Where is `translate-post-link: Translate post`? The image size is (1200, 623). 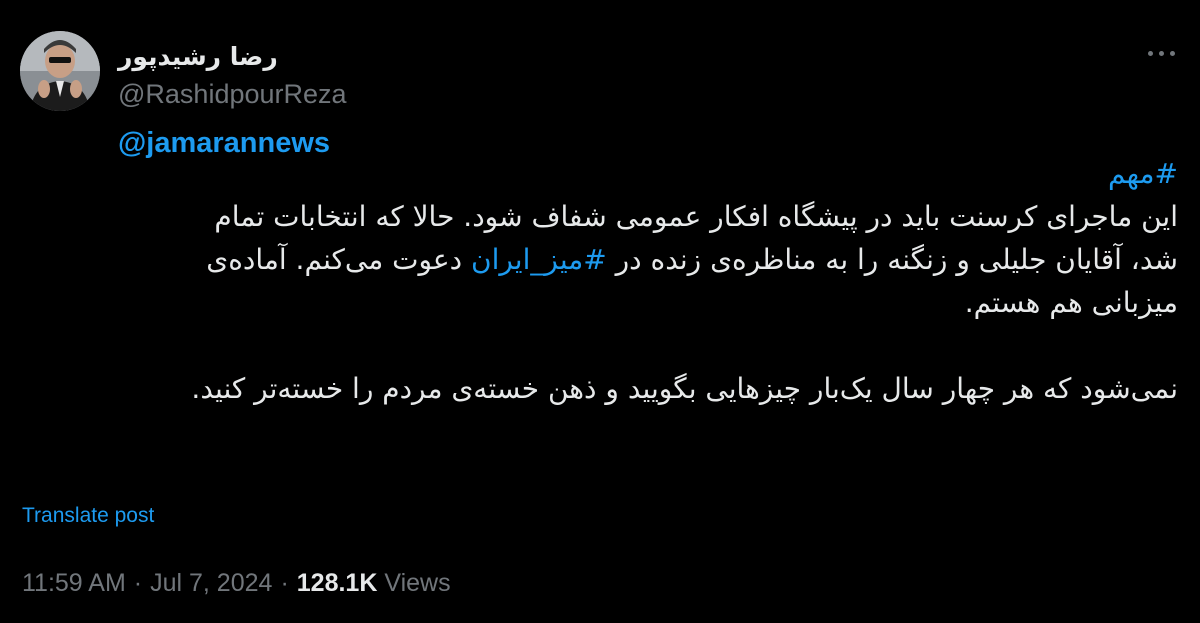 translate-post-link: Translate post is located at coordinates (88, 516).